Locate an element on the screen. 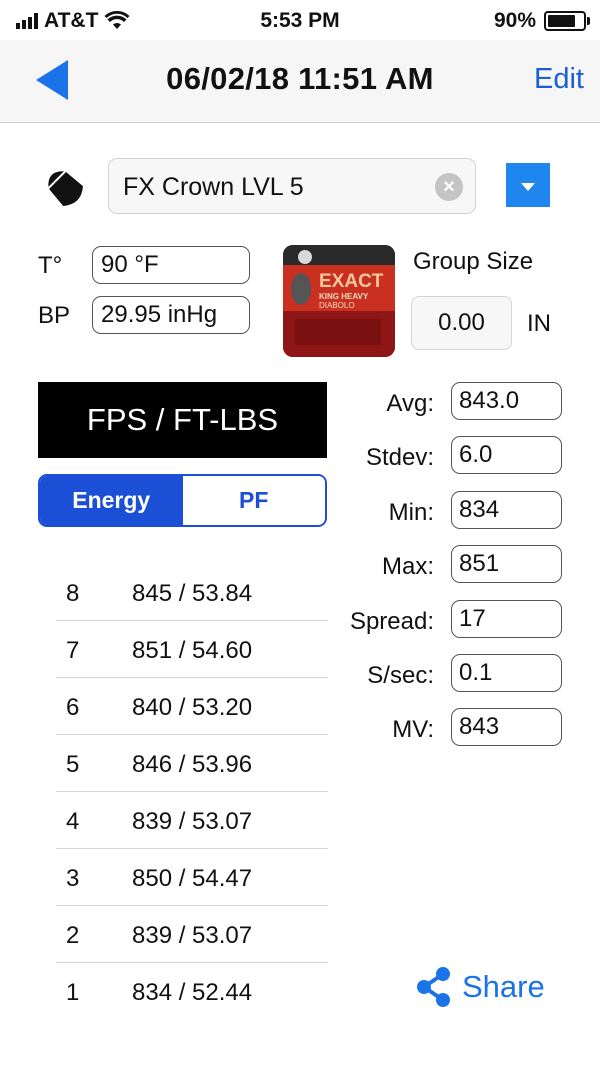  pellet-dropdown-button is located at coordinates (528, 185).